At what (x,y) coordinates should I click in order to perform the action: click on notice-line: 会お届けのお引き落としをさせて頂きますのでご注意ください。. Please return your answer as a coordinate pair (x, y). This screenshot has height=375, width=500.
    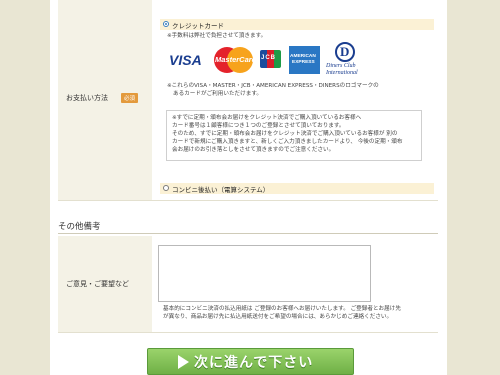
    Looking at the image, I should click on (253, 150).